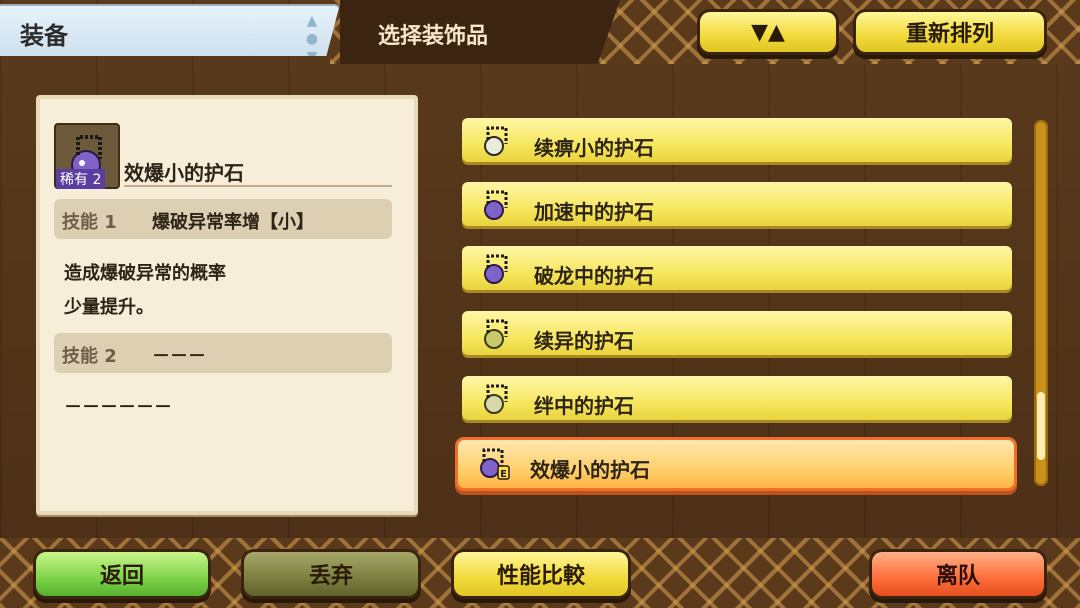 This screenshot has width=1080, height=608. What do you see at coordinates (737, 204) in the screenshot?
I see `list-item: 加速中的护石` at bounding box center [737, 204].